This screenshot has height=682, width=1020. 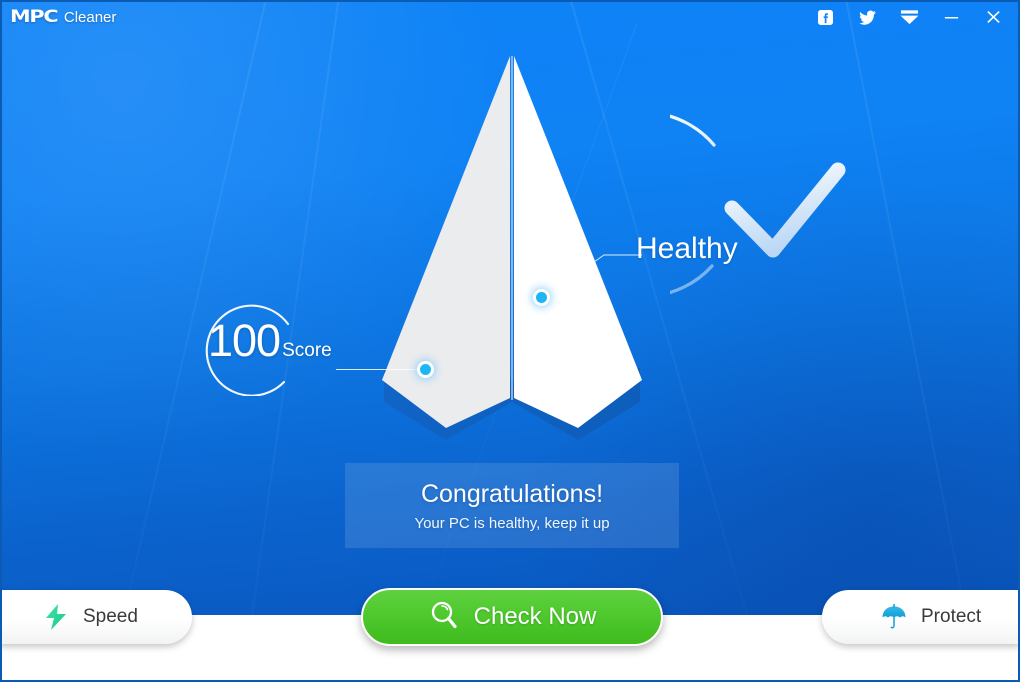 What do you see at coordinates (244, 340) in the screenshot?
I see `score-value: 100` at bounding box center [244, 340].